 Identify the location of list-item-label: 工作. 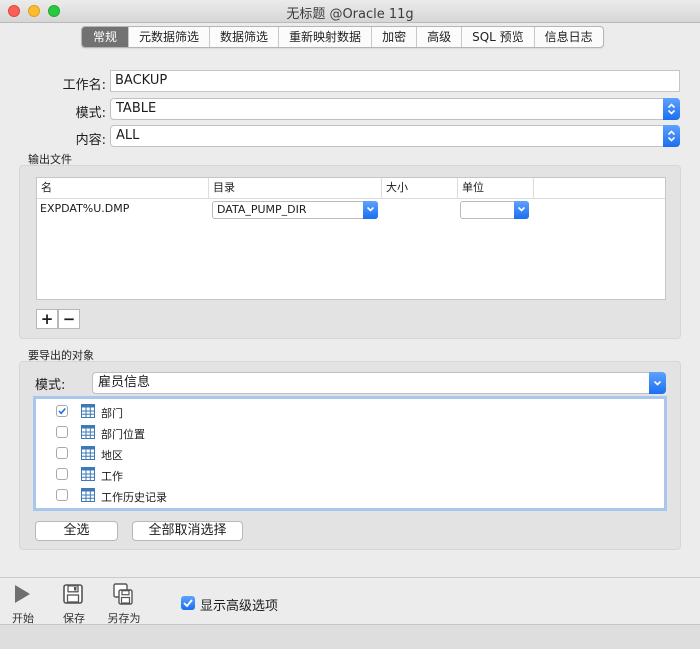
(112, 476).